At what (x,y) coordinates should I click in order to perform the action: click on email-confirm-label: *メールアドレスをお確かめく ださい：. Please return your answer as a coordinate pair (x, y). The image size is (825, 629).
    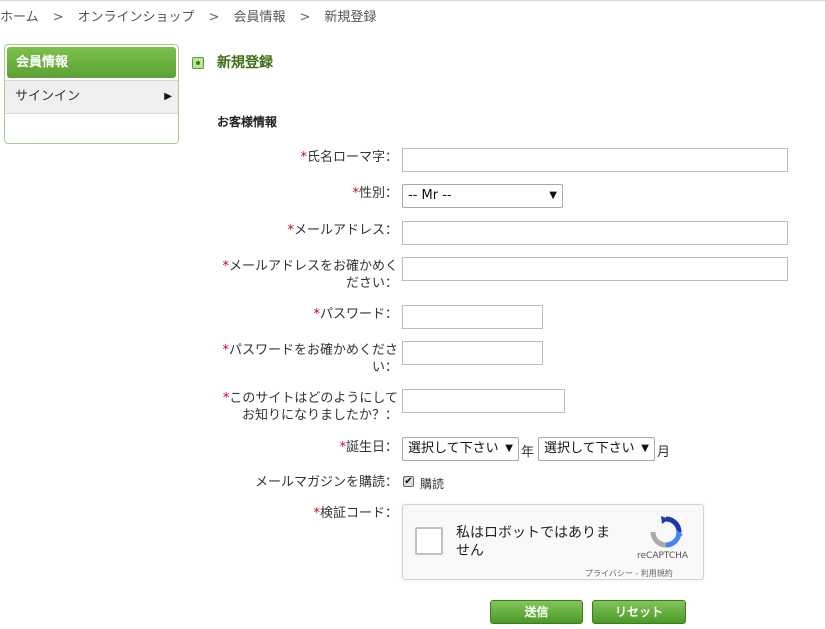
    Looking at the image, I should click on (310, 275).